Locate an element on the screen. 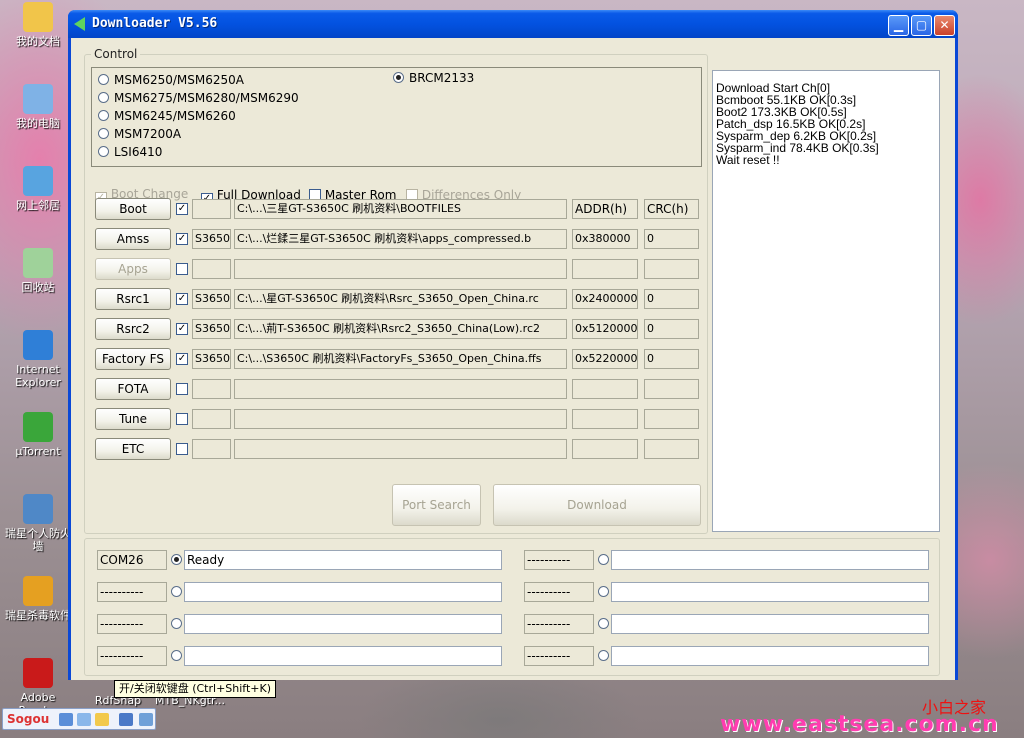 The height and width of the screenshot is (738, 1024). row-button-boot: Boot is located at coordinates (133, 209).